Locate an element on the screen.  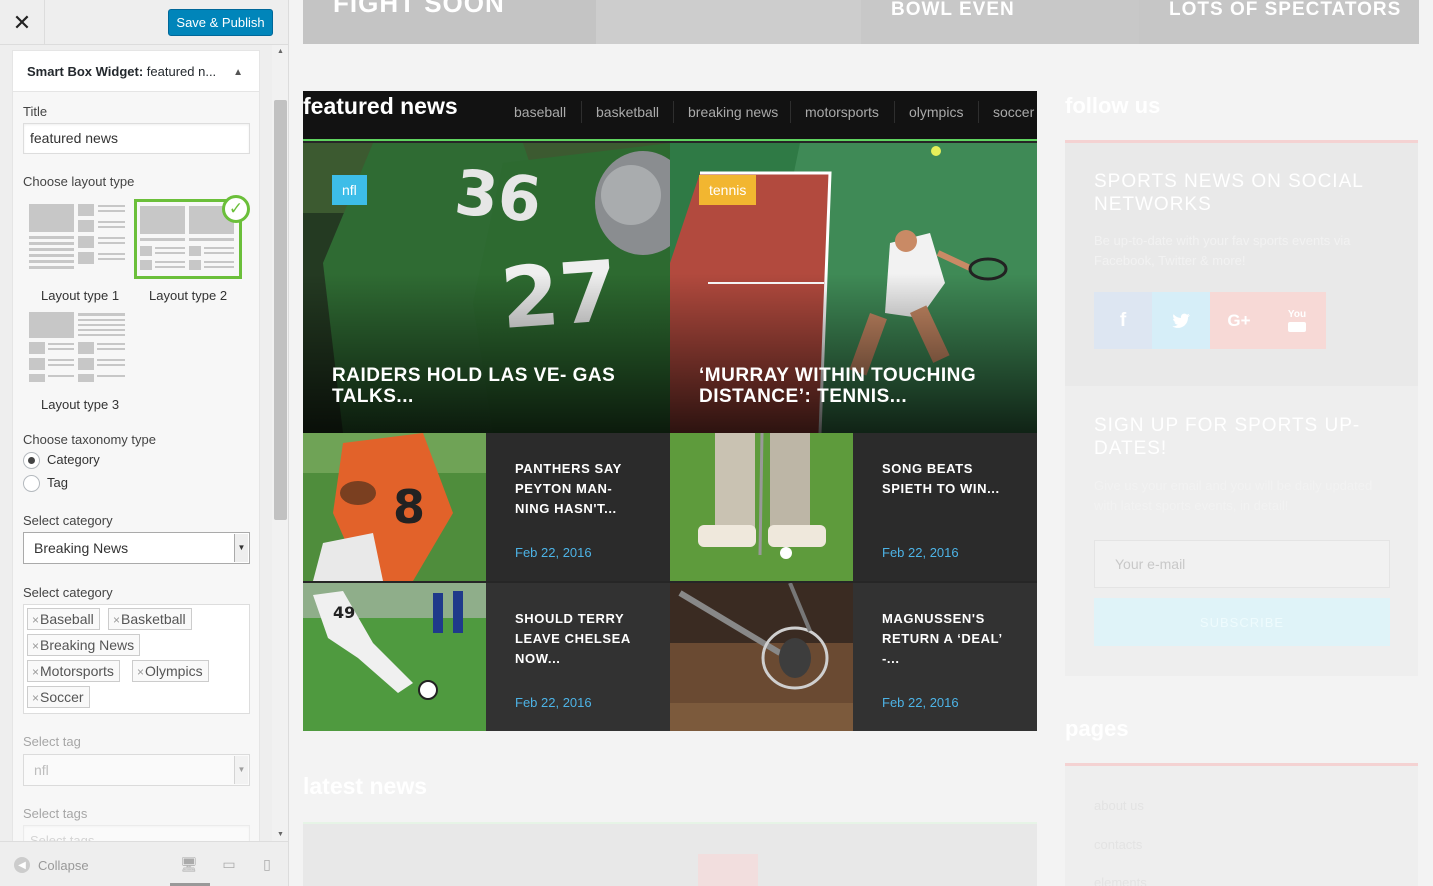
close-icon: ✕ is located at coordinates (22, 22).